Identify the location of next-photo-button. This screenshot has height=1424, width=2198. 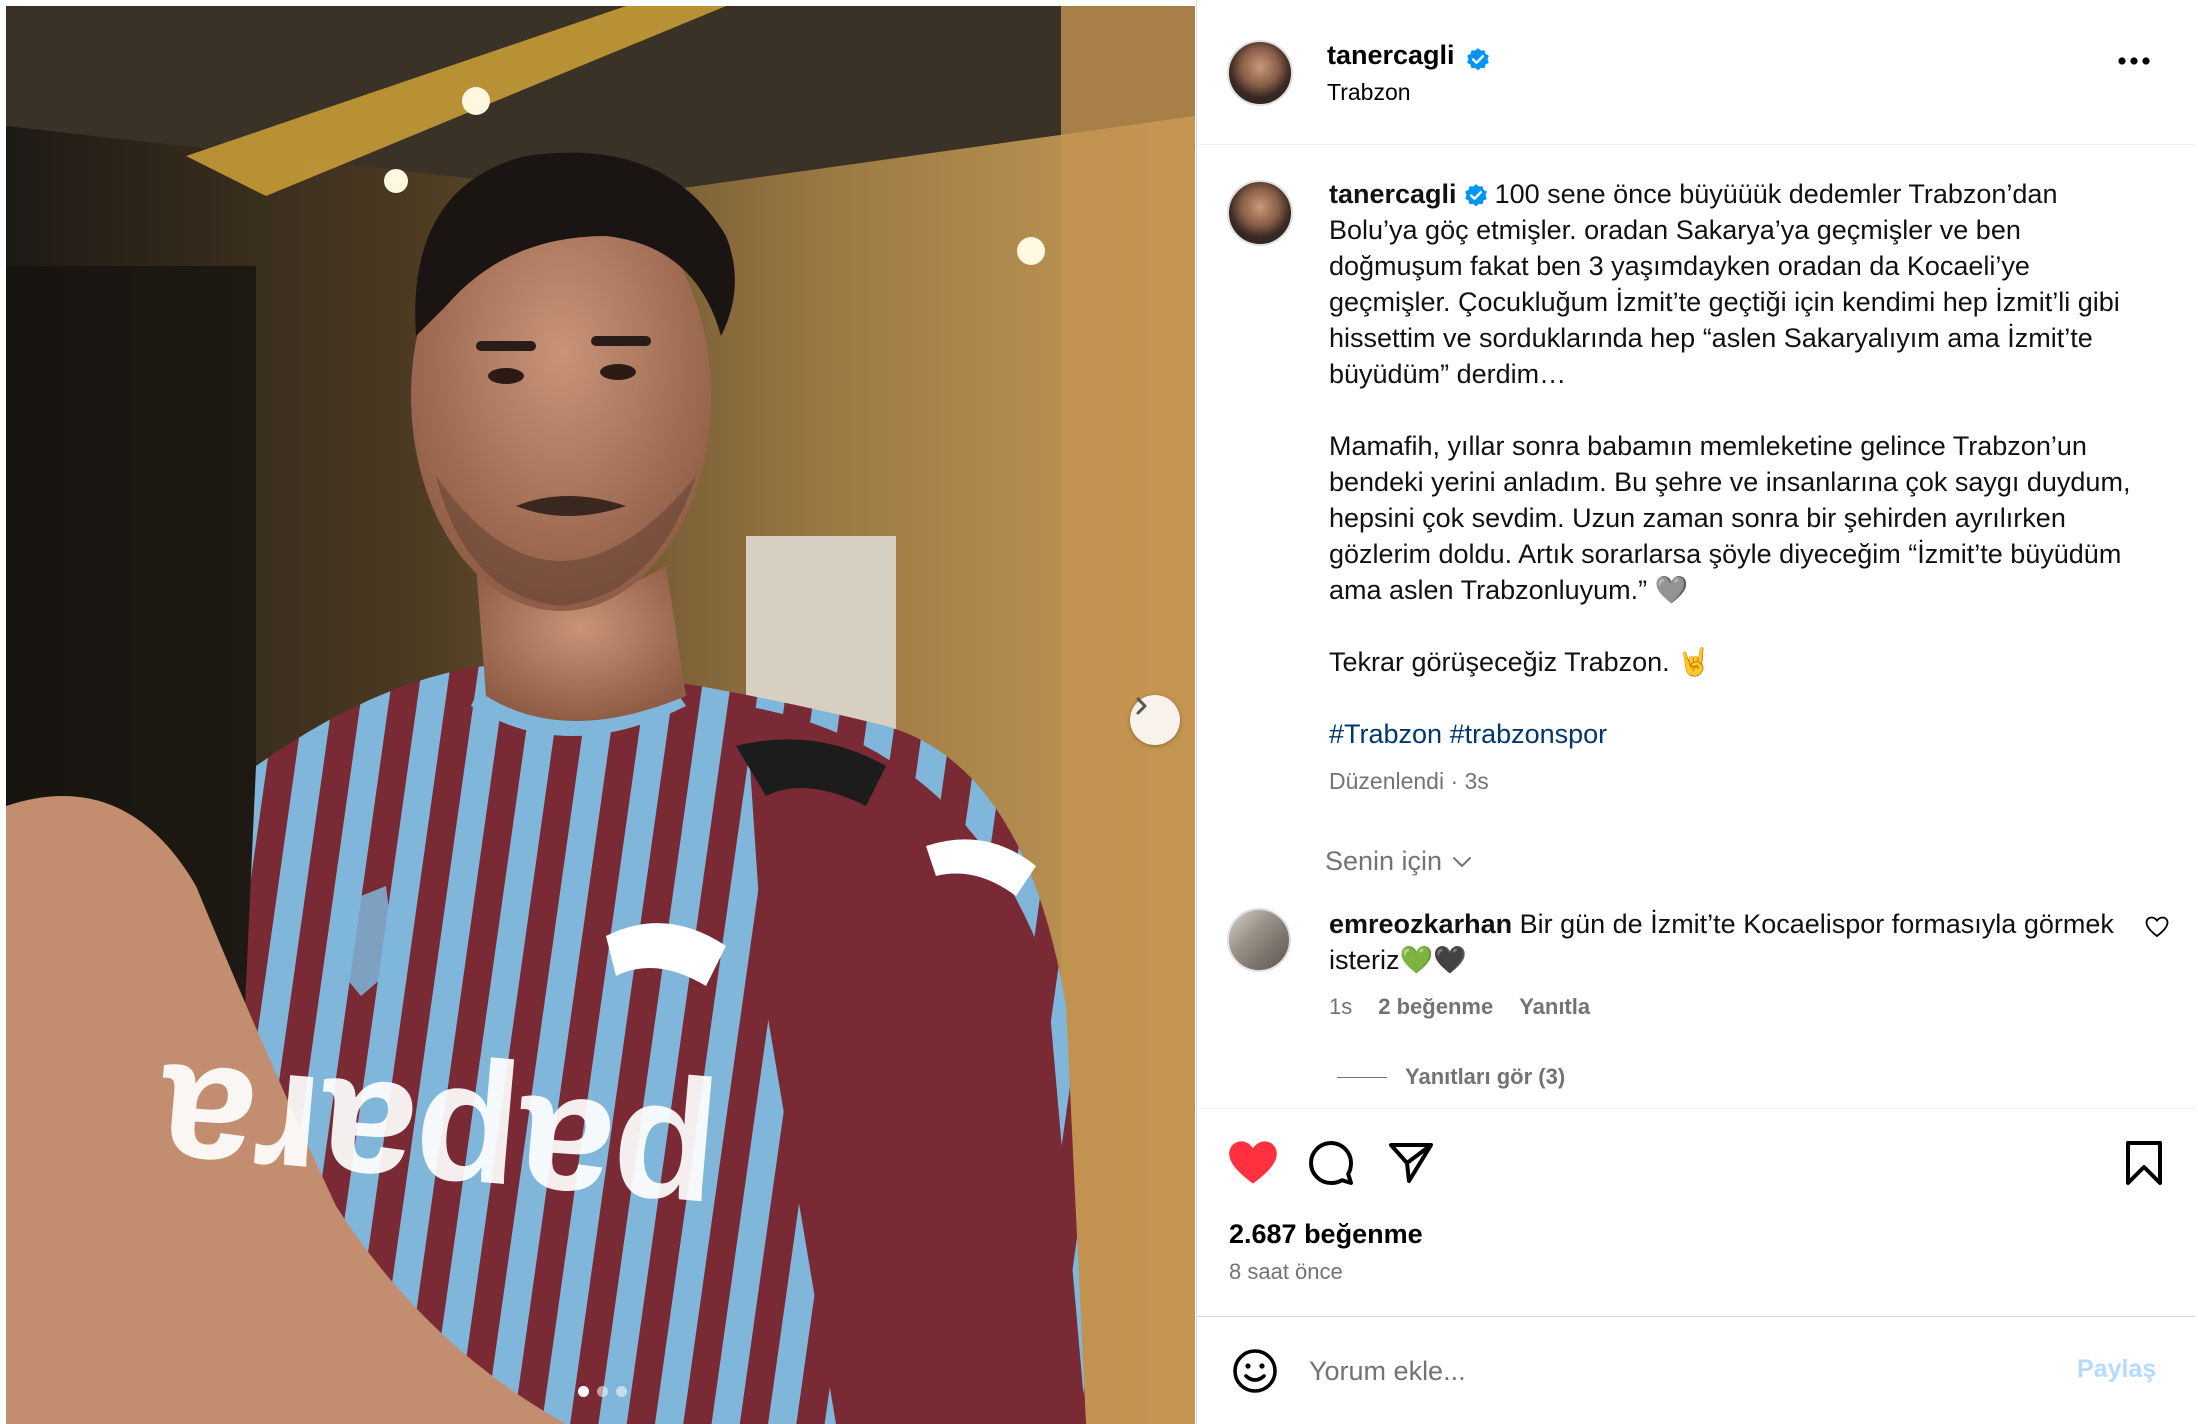
(1155, 720).